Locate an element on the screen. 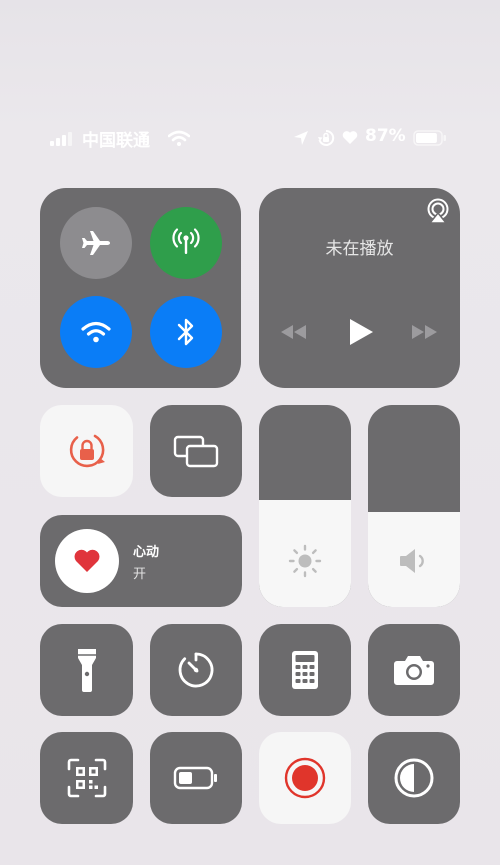  connectivity-module is located at coordinates (140, 288).